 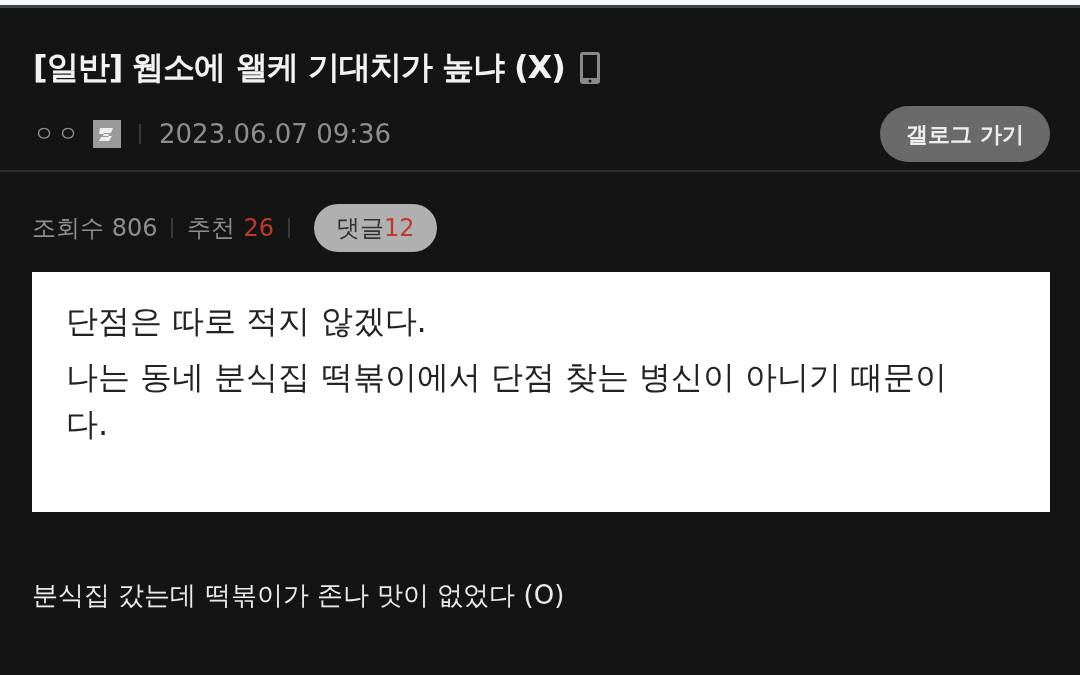 What do you see at coordinates (95, 228) in the screenshot?
I see `view-count: 조회수 806` at bounding box center [95, 228].